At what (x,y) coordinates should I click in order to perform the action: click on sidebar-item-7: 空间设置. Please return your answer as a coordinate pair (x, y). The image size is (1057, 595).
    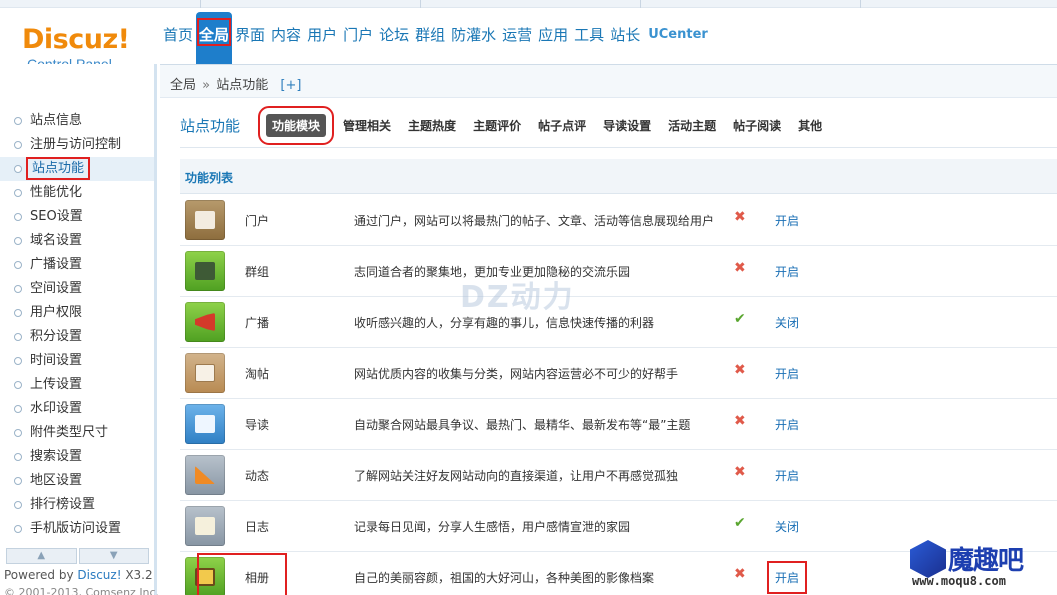
    Looking at the image, I should click on (77, 289).